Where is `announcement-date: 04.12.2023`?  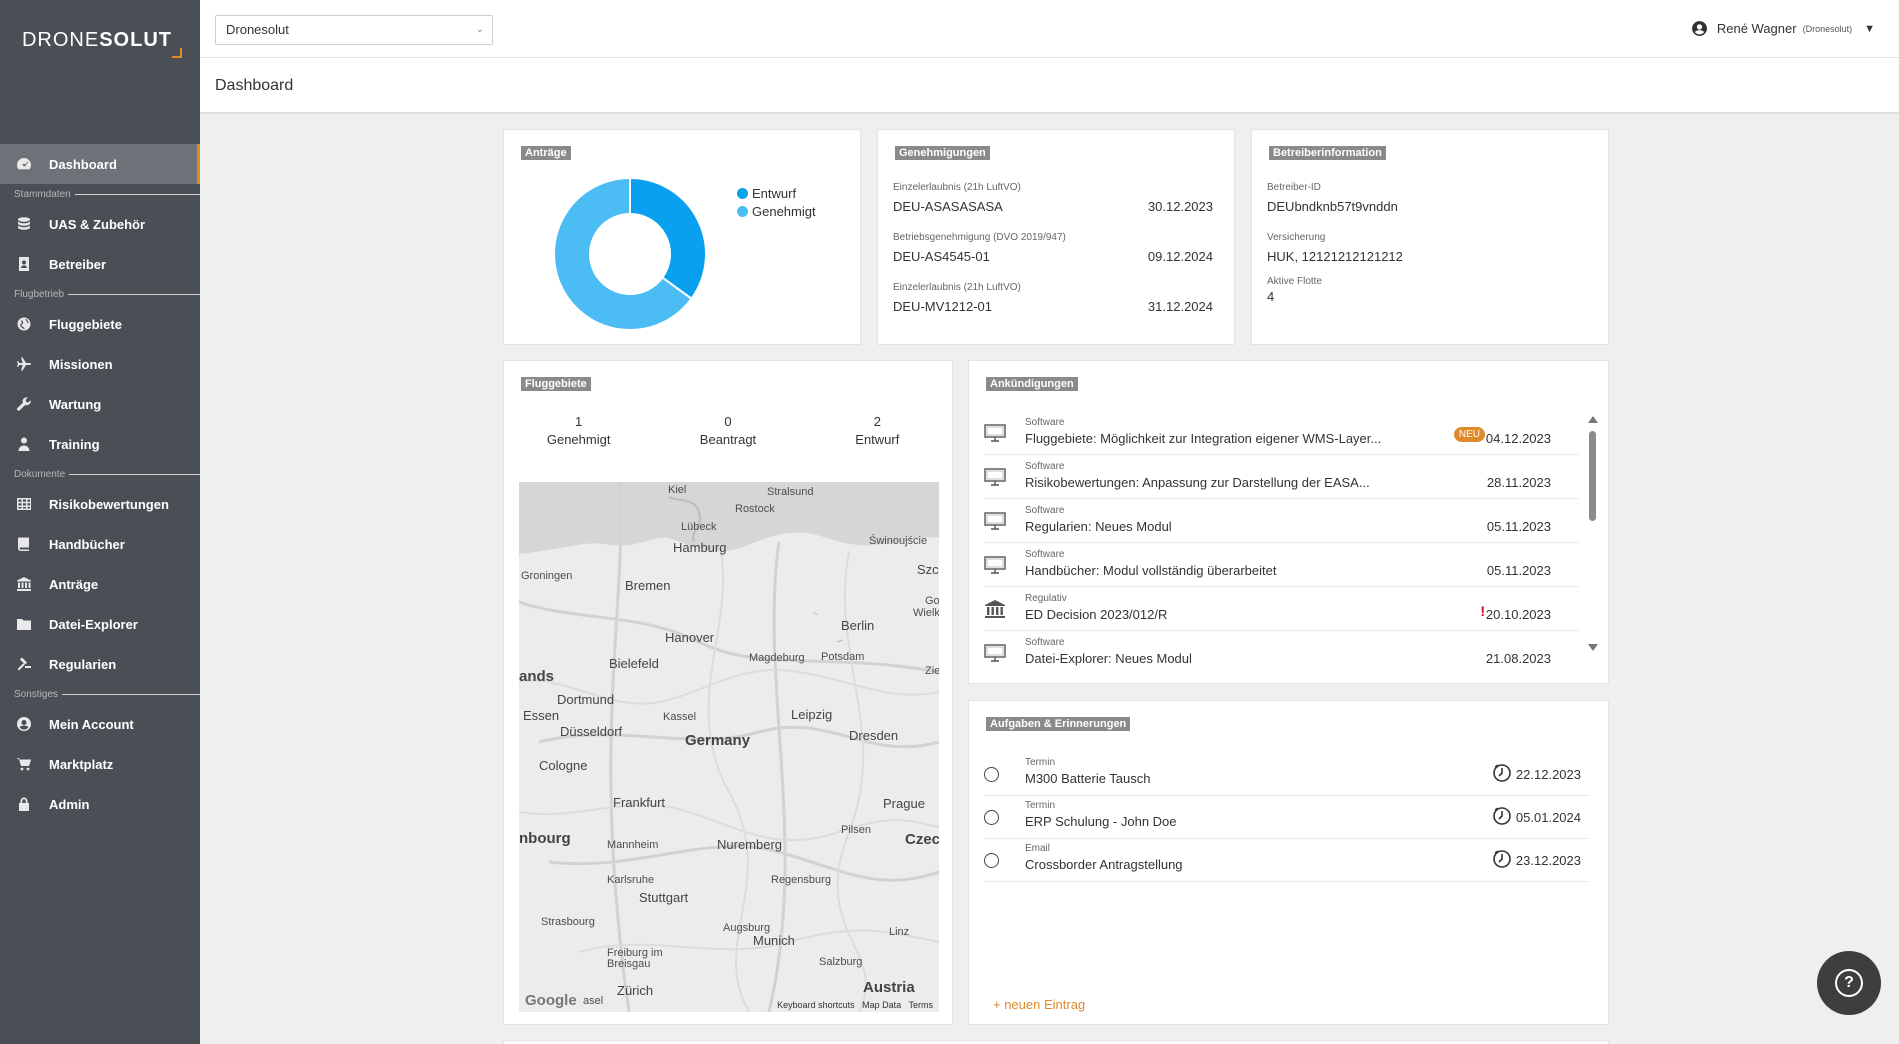 announcement-date: 04.12.2023 is located at coordinates (1518, 438).